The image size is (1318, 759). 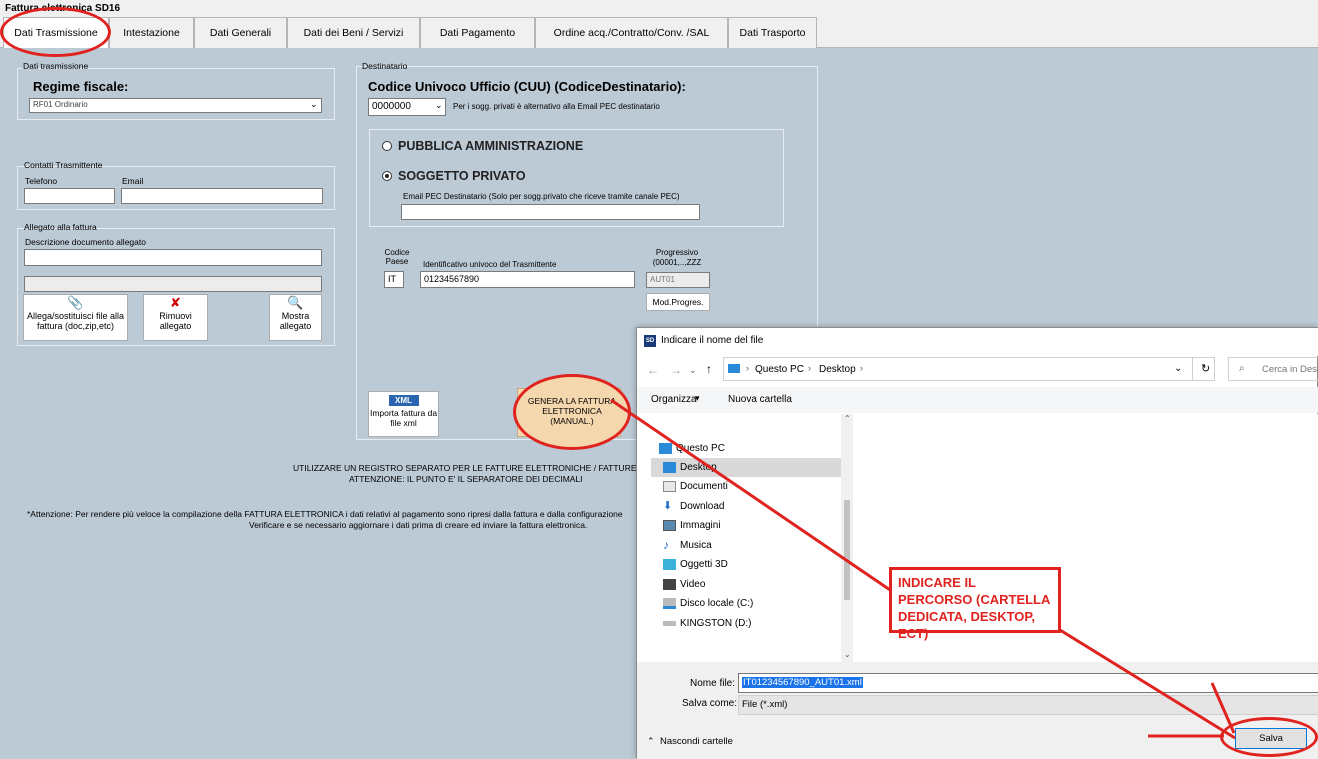 I want to click on arrow-line-genera, so click(x=752, y=496).